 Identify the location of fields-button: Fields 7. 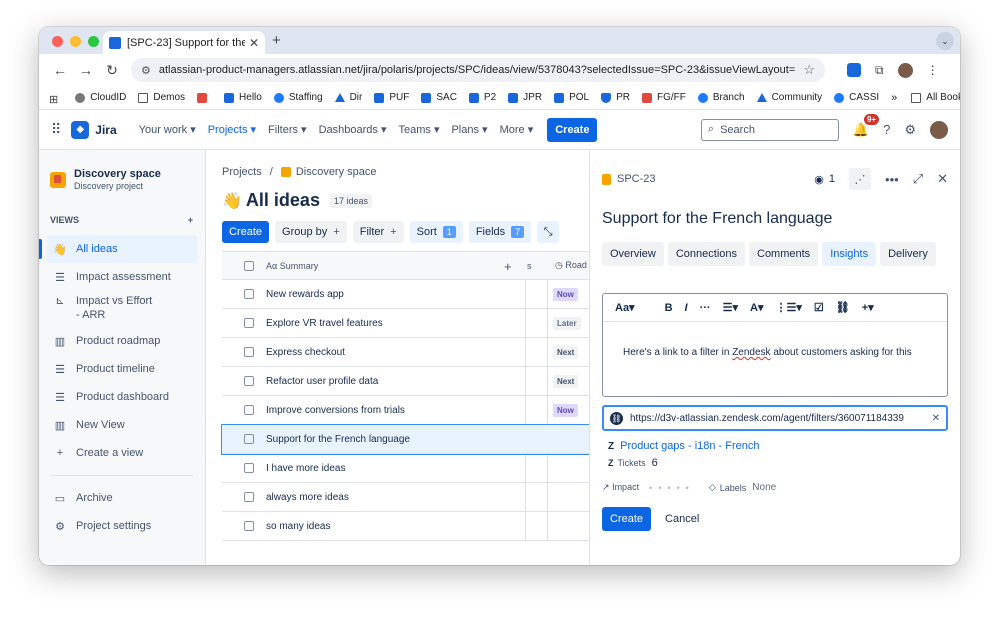
(500, 232).